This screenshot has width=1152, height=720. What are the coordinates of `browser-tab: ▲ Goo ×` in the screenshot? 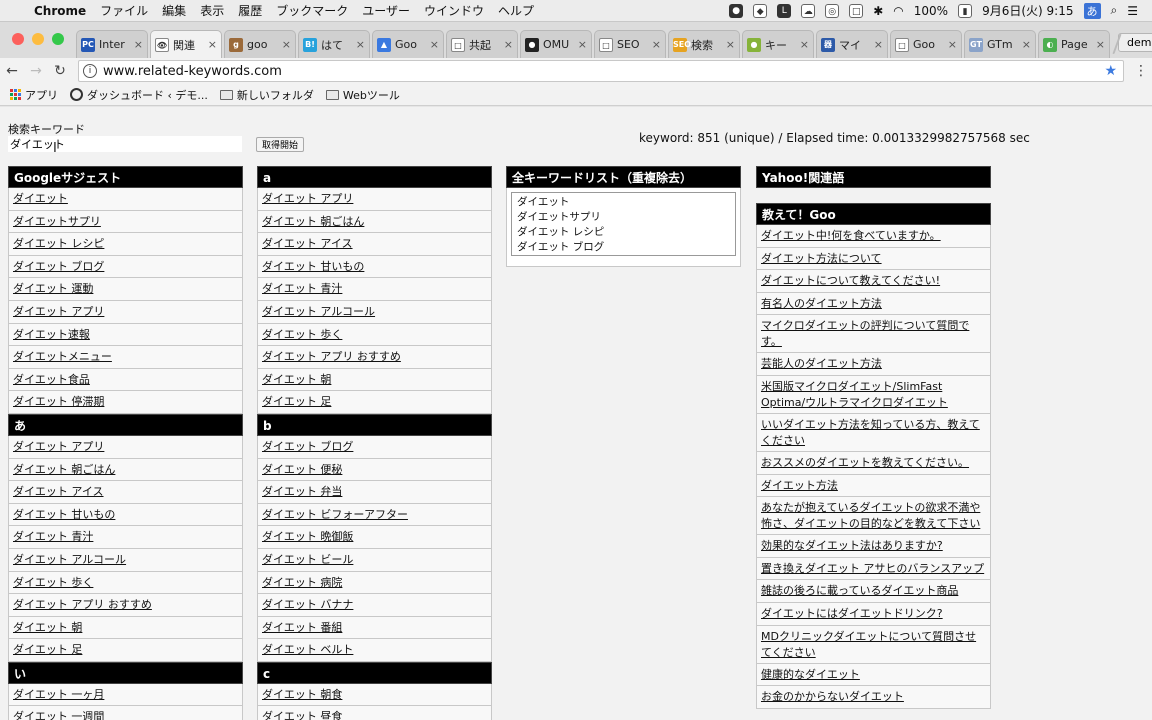 It's located at (408, 44).